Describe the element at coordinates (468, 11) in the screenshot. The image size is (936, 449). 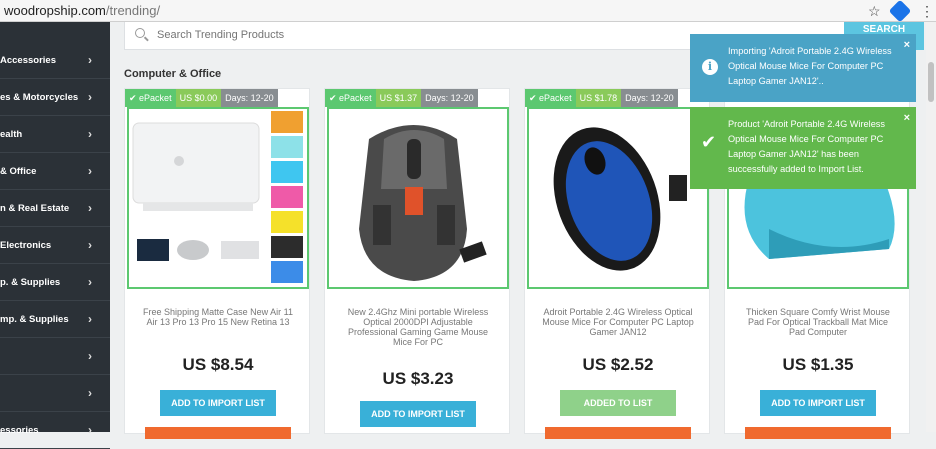
I see `browser-address-bar: woodropship.com/trending/ ☆ ⋮` at that location.